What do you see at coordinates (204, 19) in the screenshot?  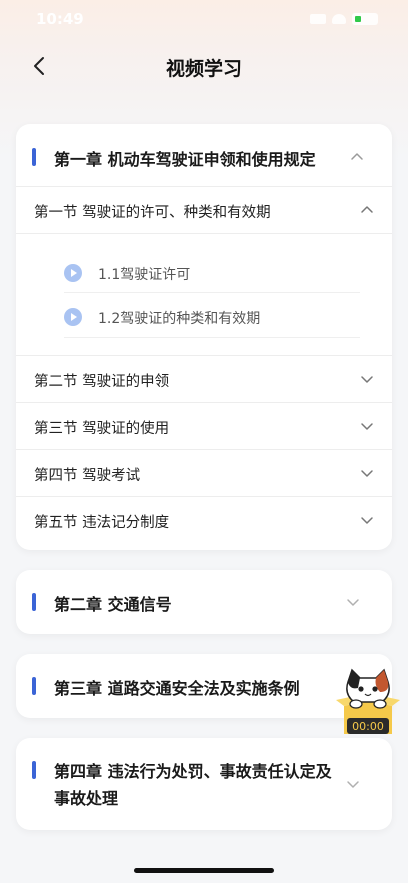 I see `status-bar: 10:49` at bounding box center [204, 19].